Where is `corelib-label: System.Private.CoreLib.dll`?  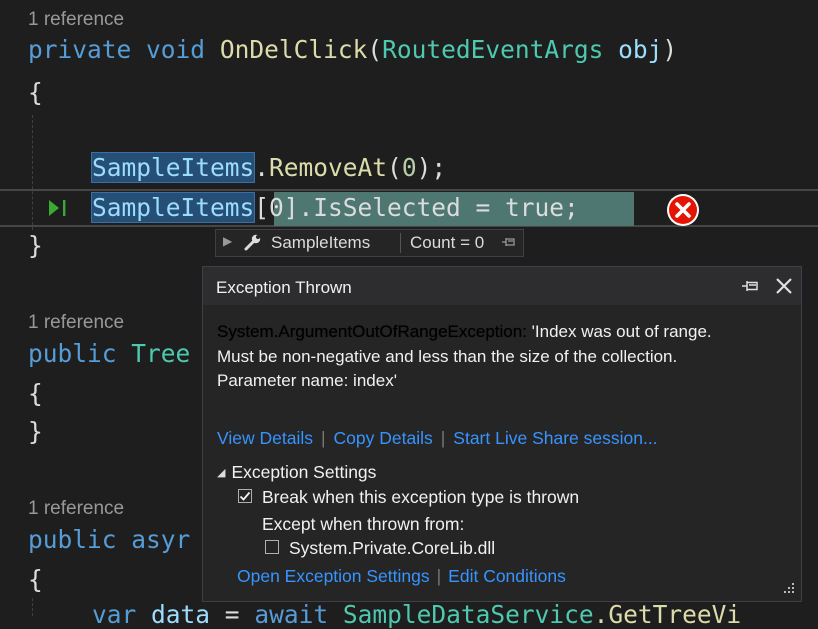 corelib-label: System.Private.CoreLib.dll is located at coordinates (392, 548).